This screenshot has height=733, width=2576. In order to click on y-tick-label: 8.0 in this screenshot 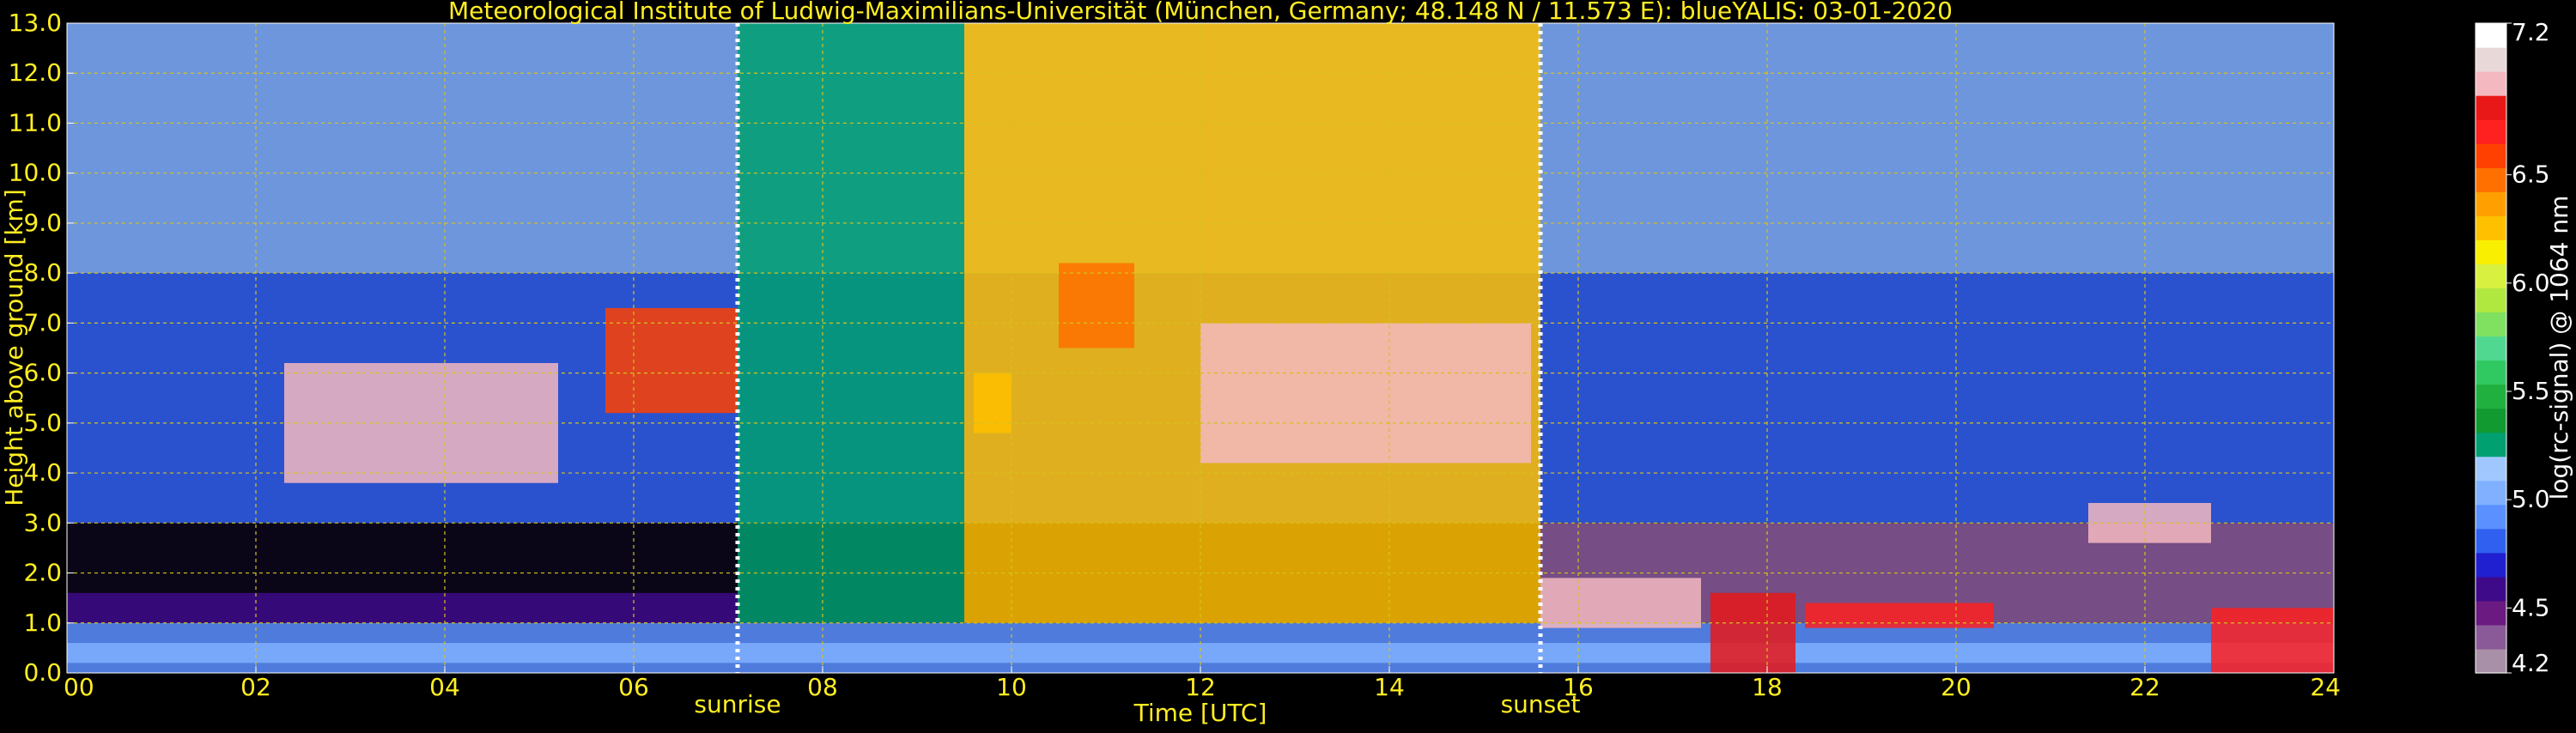, I will do `click(42, 272)`.